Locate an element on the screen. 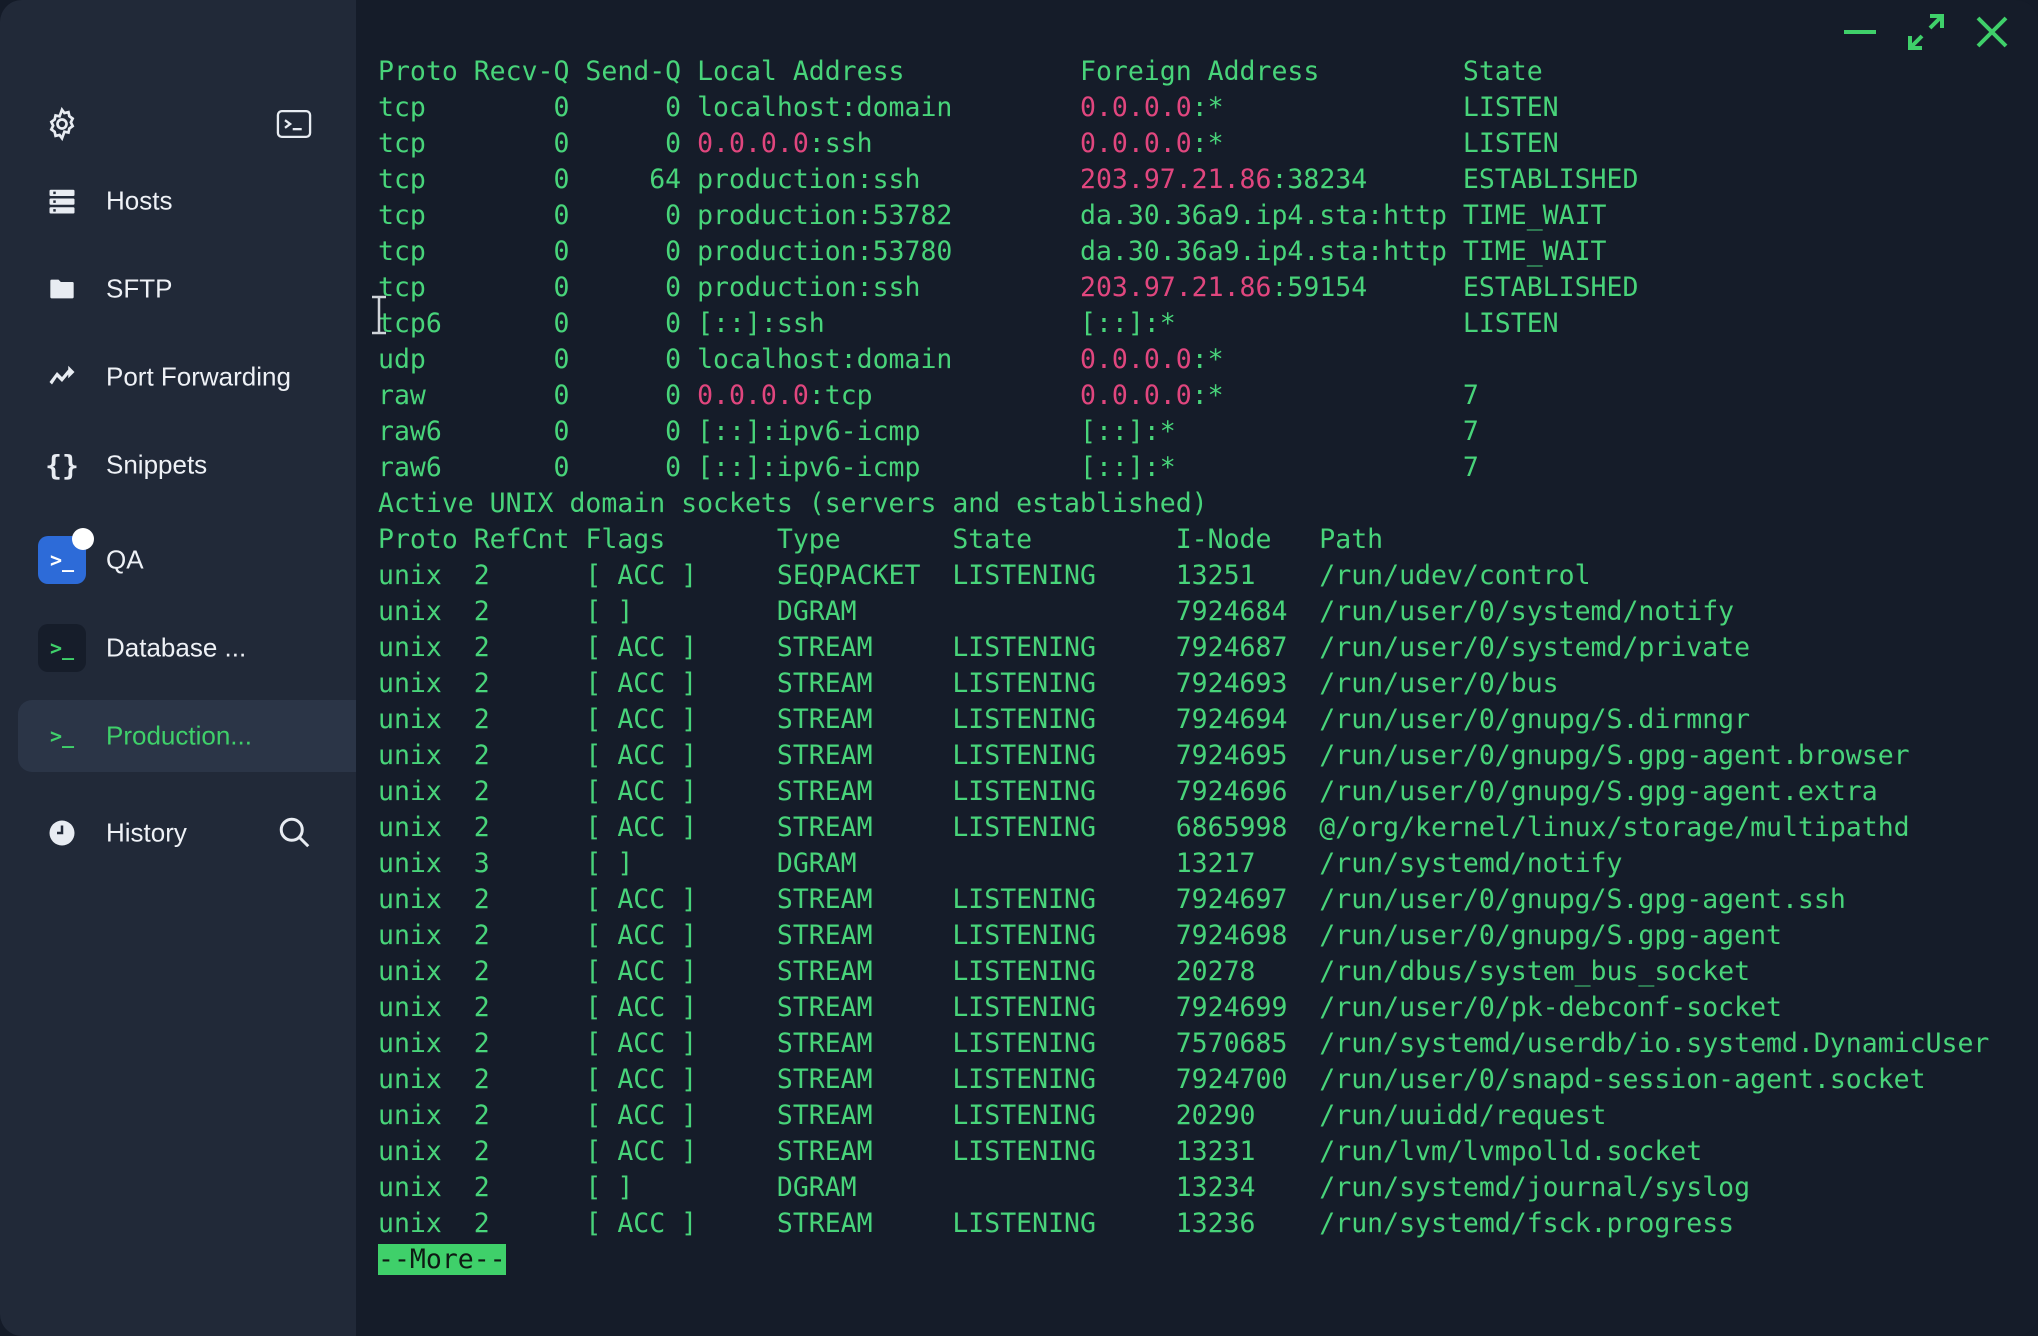  hosts-icon is located at coordinates (62, 201).